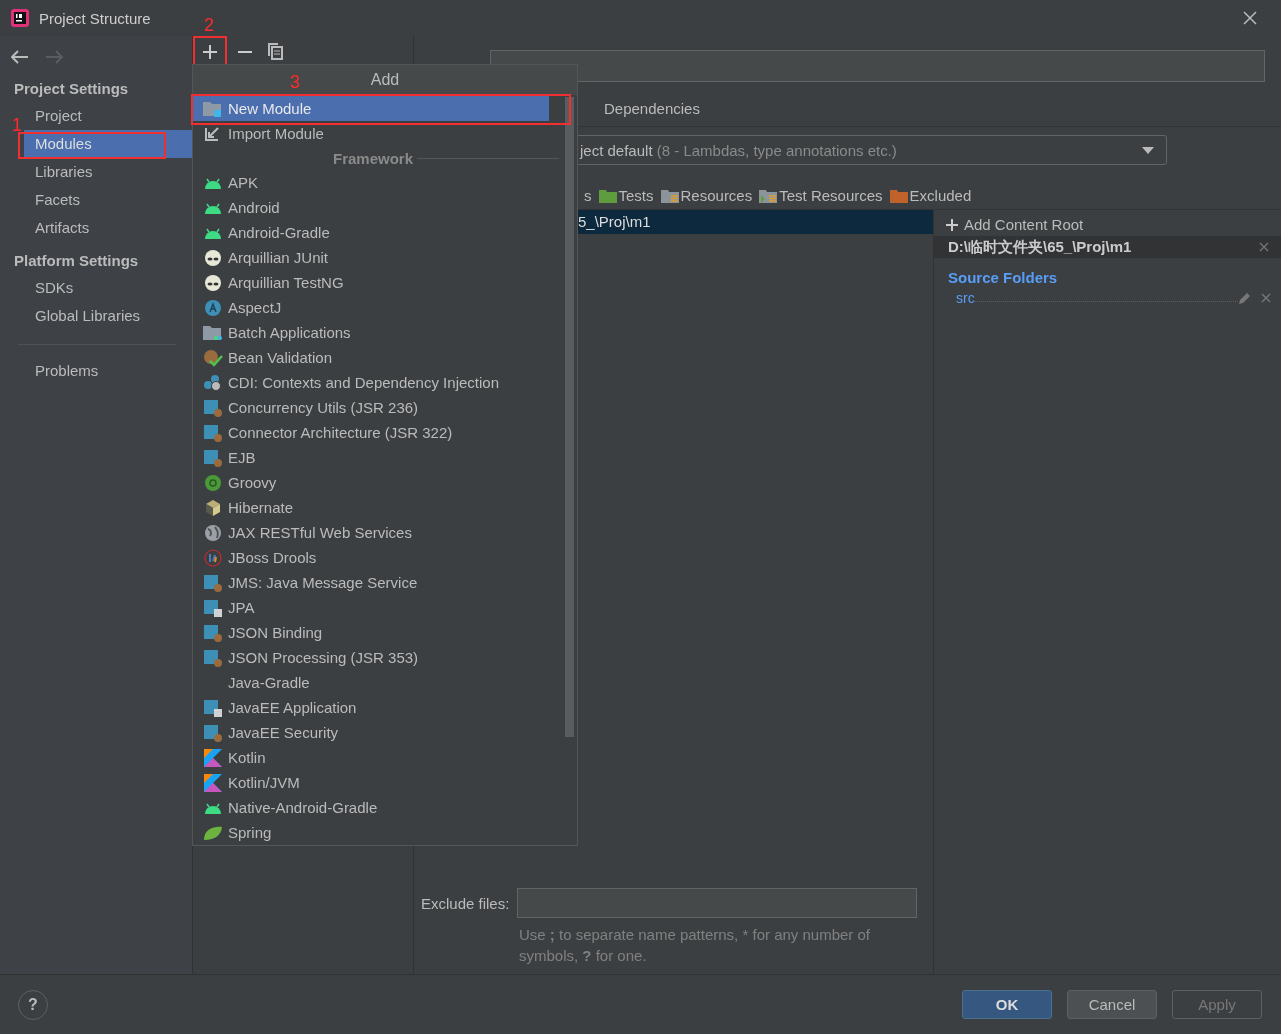  What do you see at coordinates (1007, 1004) in the screenshot?
I see `dialog-button: OK` at bounding box center [1007, 1004].